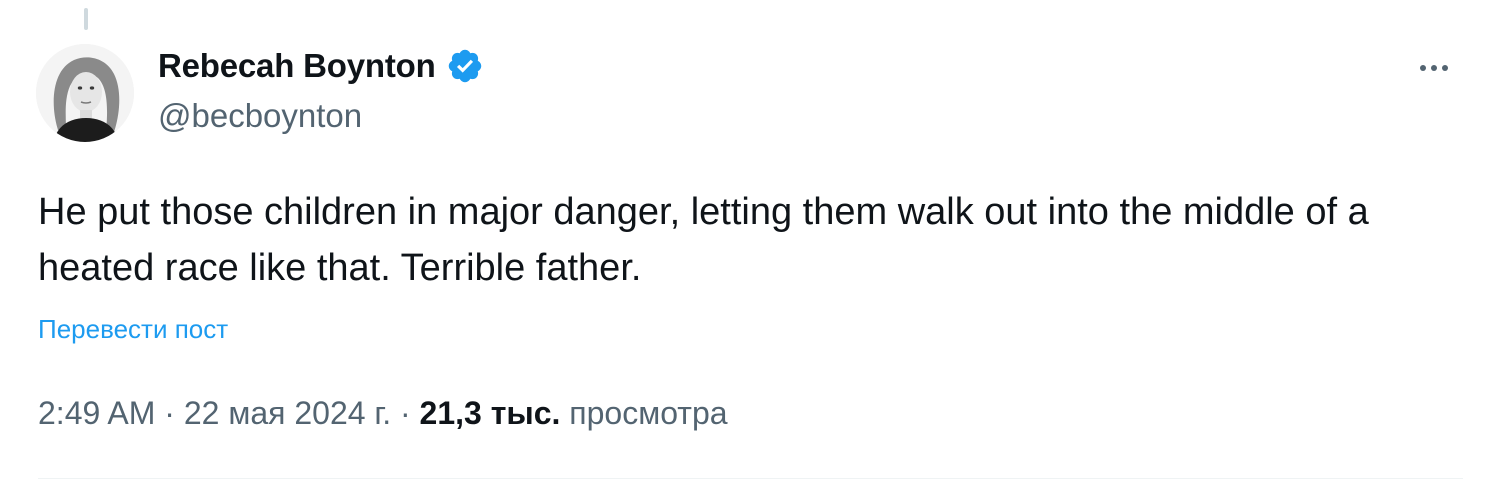 This screenshot has height=485, width=1500. Describe the element at coordinates (648, 413) in the screenshot. I see `views-label: просмотра` at that location.